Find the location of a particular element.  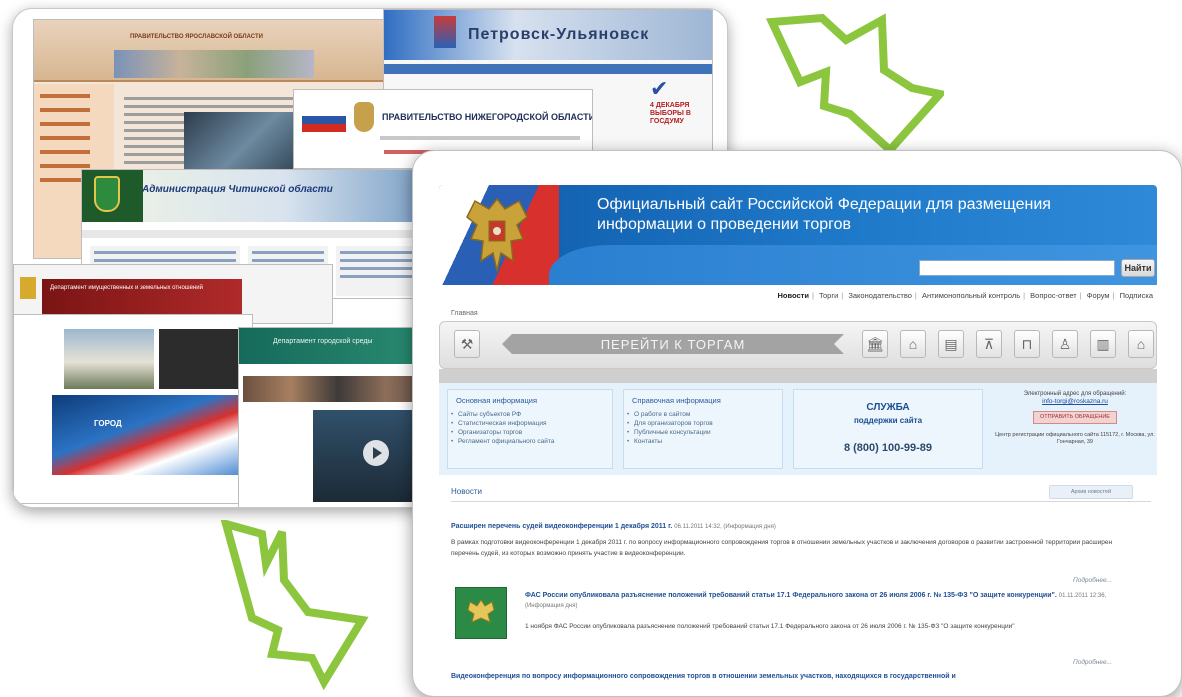

ulyanovsk-title: Петровск-Ульяновск is located at coordinates (559, 34).